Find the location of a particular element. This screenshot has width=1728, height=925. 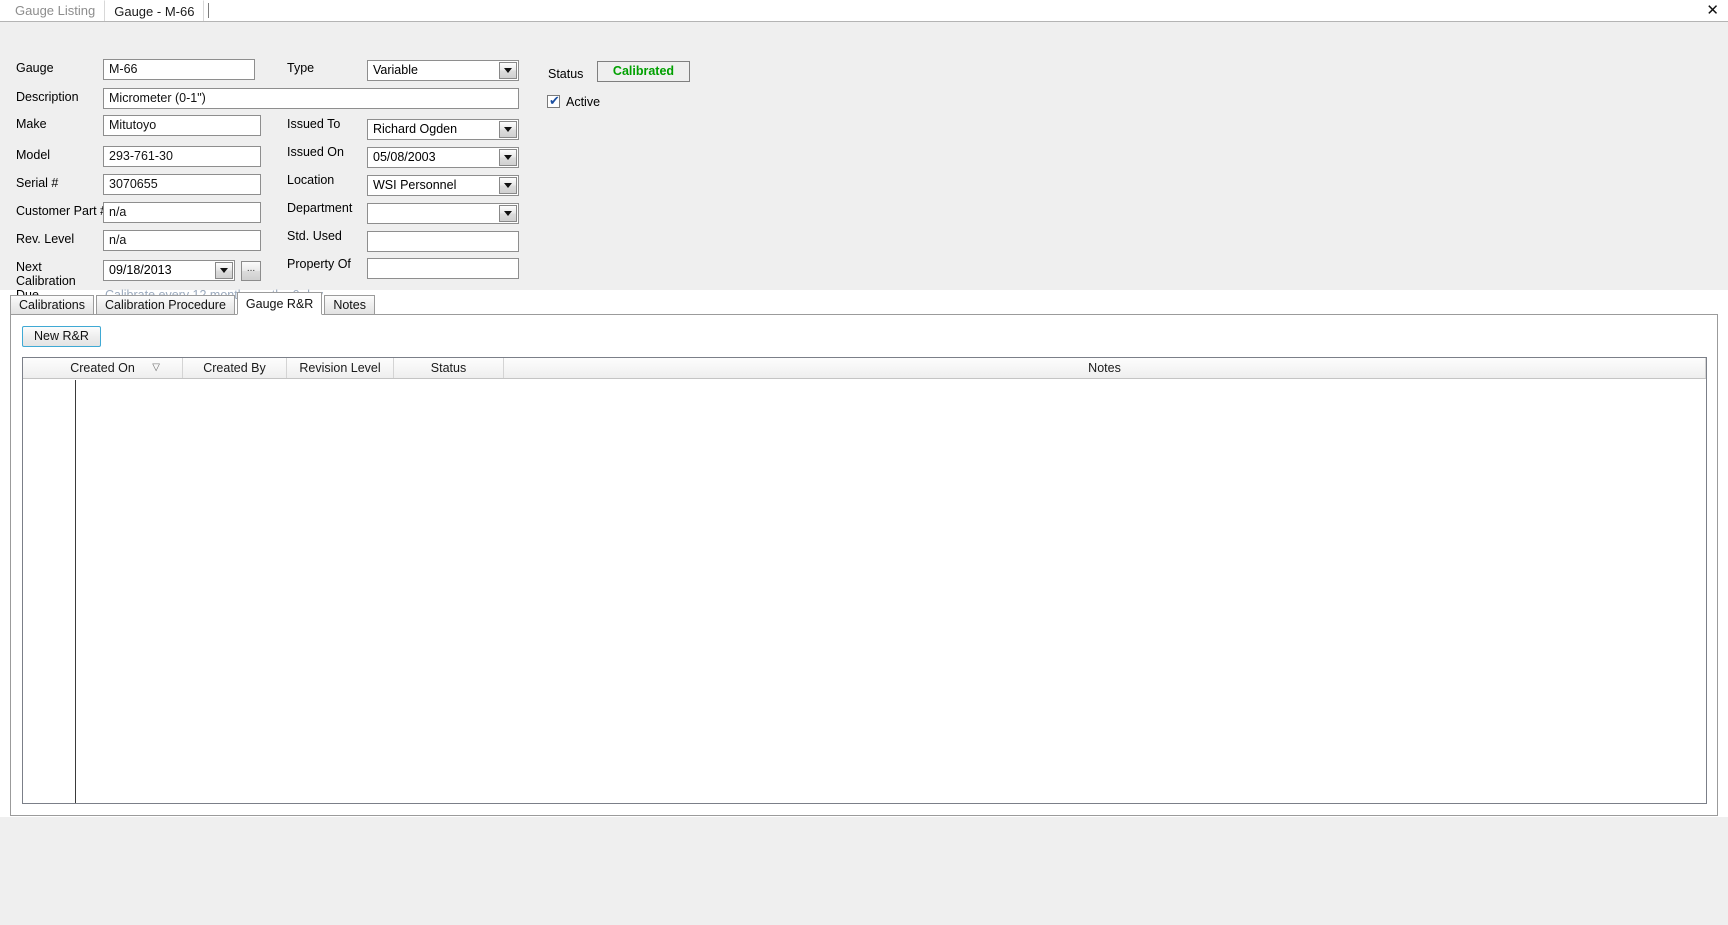

type-dropdown: Variable is located at coordinates (443, 70).